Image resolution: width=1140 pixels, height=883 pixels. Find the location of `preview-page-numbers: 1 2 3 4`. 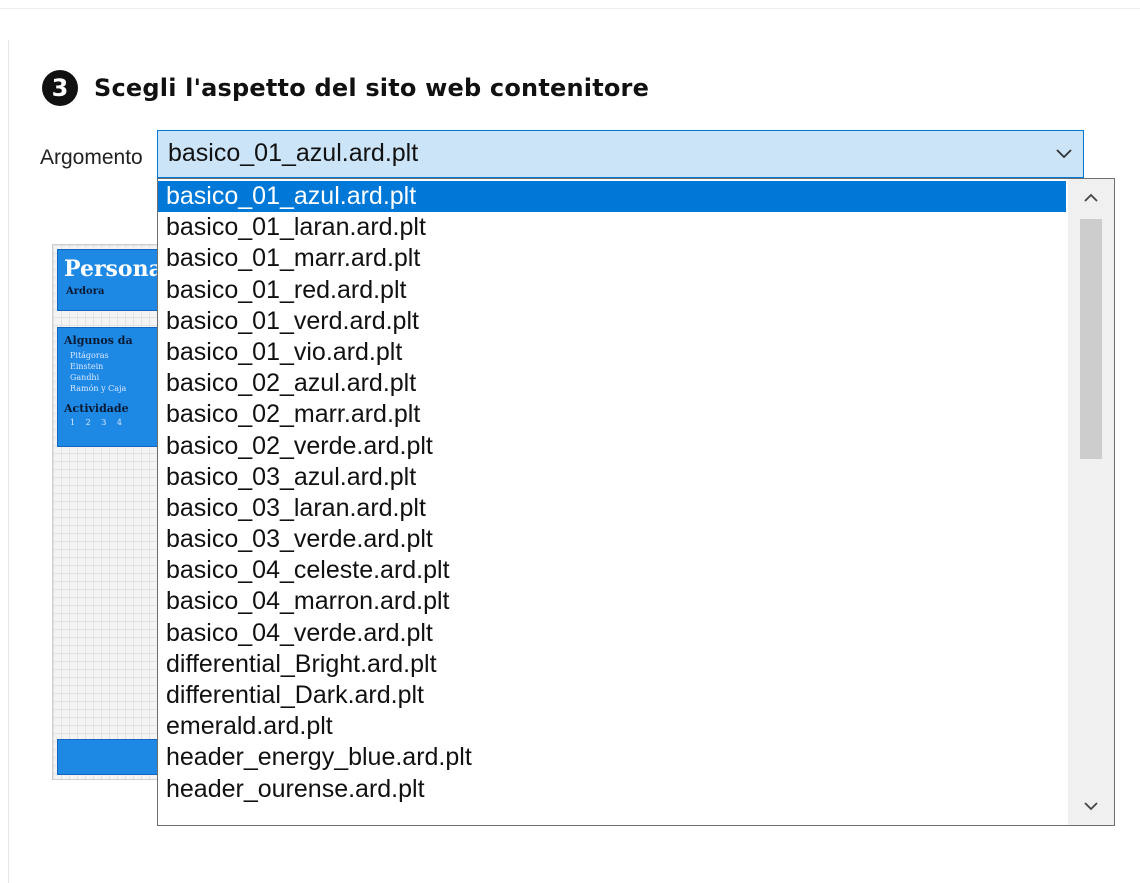

preview-page-numbers: 1 2 3 4 is located at coordinates (96, 422).